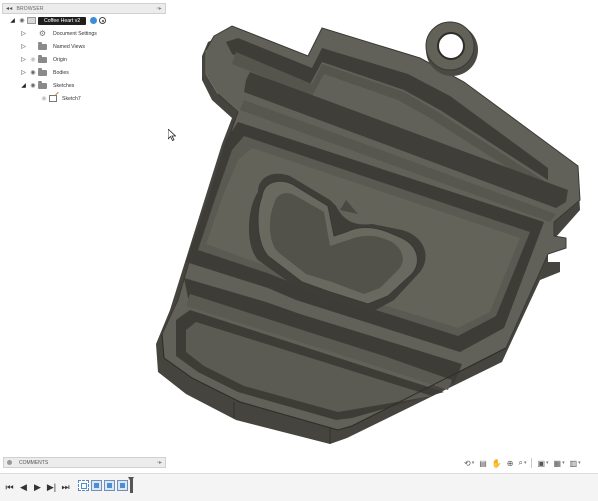 The height and width of the screenshot is (501, 598). Describe the element at coordinates (483, 463) in the screenshot. I see `pan-look-icon: ▤` at that location.